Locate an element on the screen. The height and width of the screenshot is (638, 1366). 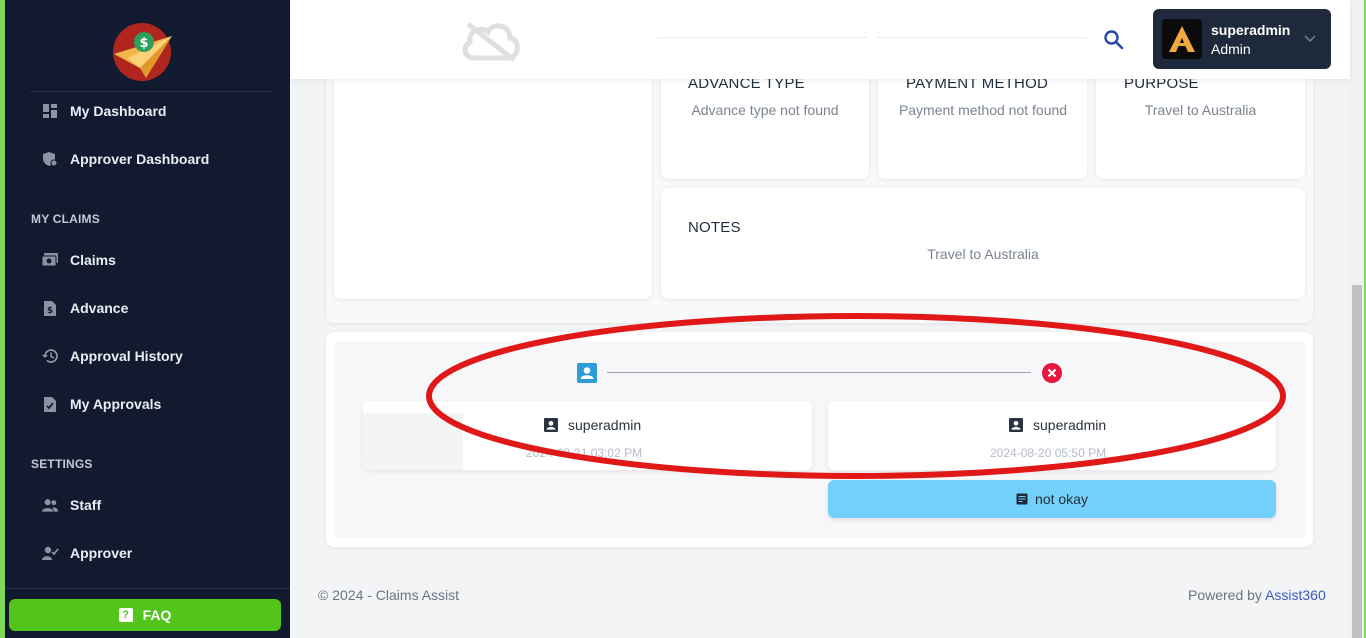
sidebar-item-my-dashboard: My Dashboard is located at coordinates (103, 111).